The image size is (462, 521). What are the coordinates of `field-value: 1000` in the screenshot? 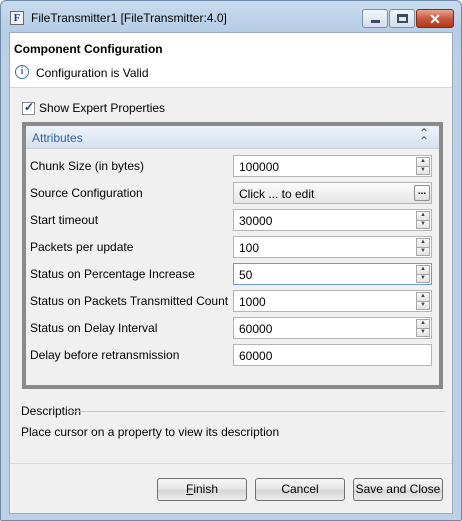 It's located at (252, 302).